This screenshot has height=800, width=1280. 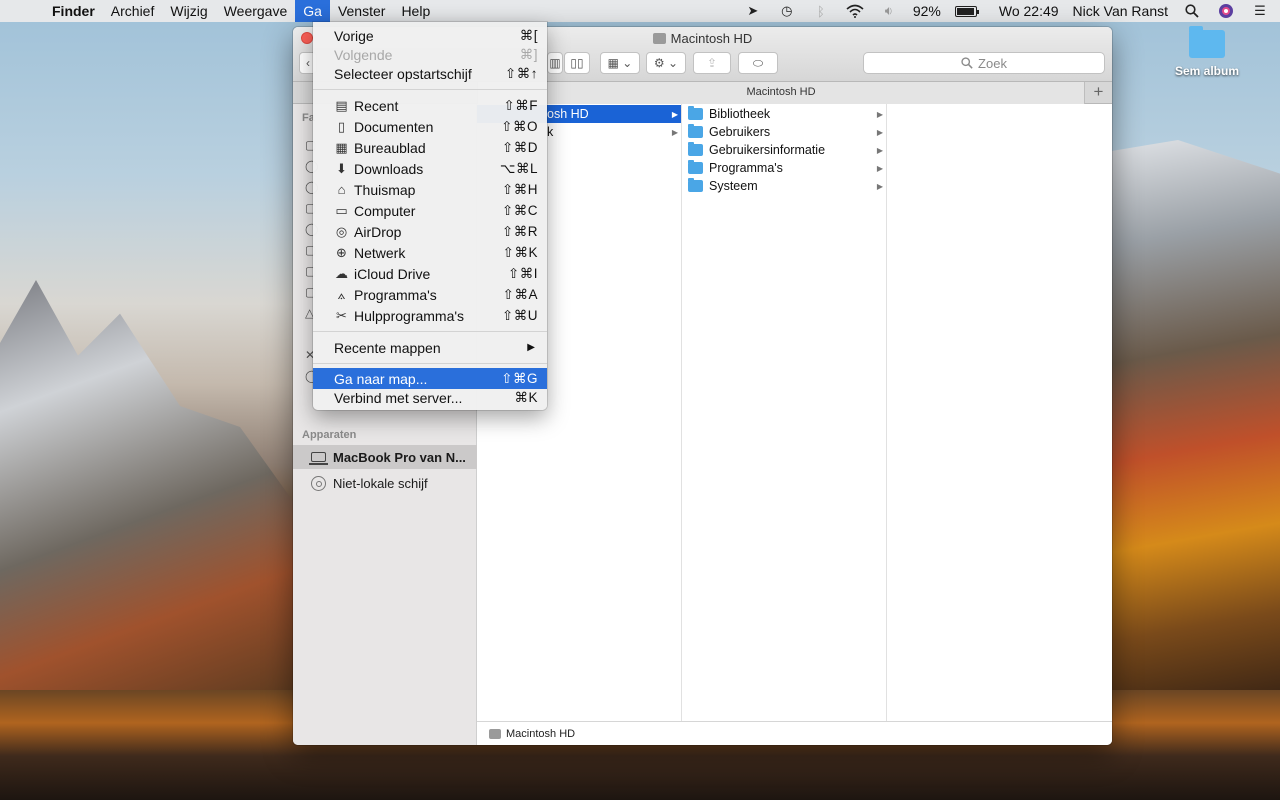 I want to click on laptop-icon, so click(x=318, y=458).